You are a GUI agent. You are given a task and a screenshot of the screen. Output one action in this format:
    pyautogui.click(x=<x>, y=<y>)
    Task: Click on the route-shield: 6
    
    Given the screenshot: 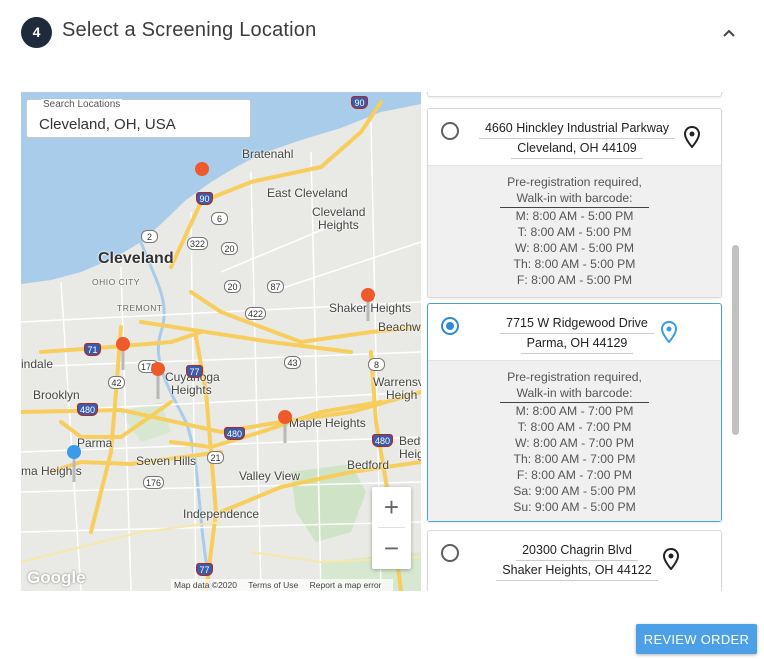 What is the action you would take?
    pyautogui.click(x=219, y=218)
    